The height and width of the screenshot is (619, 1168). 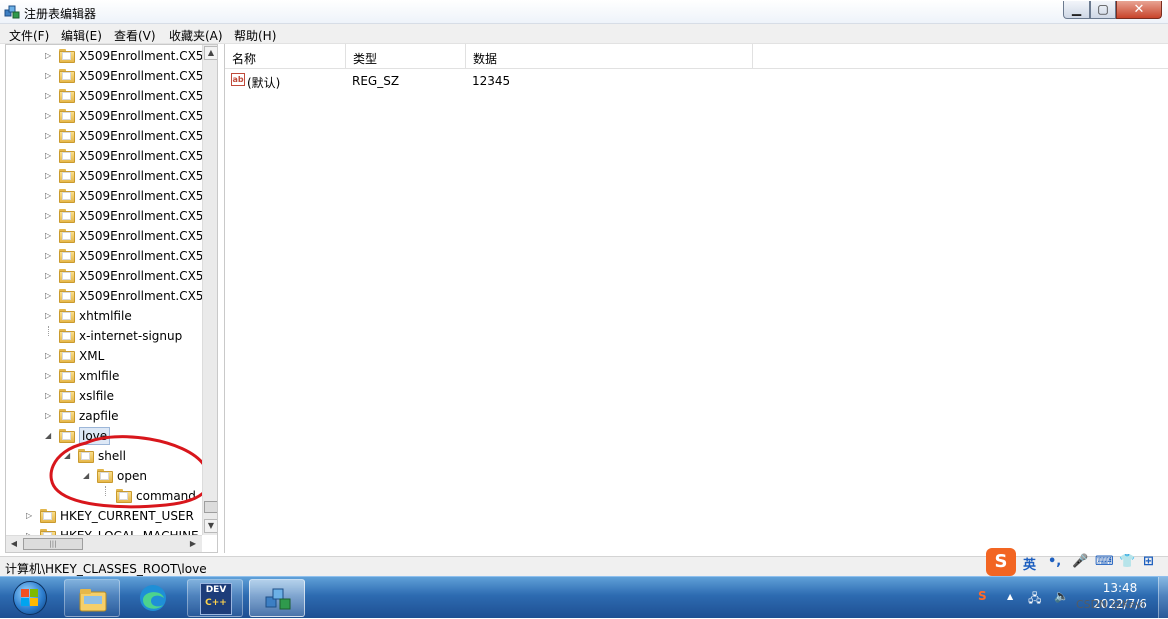 I want to click on scroll-up-arrow-icon: ▲, so click(x=210, y=53).